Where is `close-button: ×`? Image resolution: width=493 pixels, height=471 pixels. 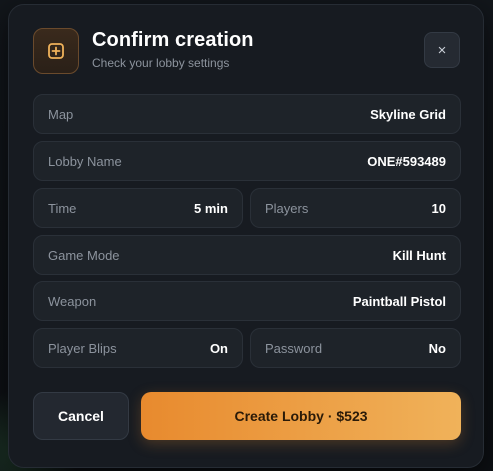
close-button: × is located at coordinates (442, 50).